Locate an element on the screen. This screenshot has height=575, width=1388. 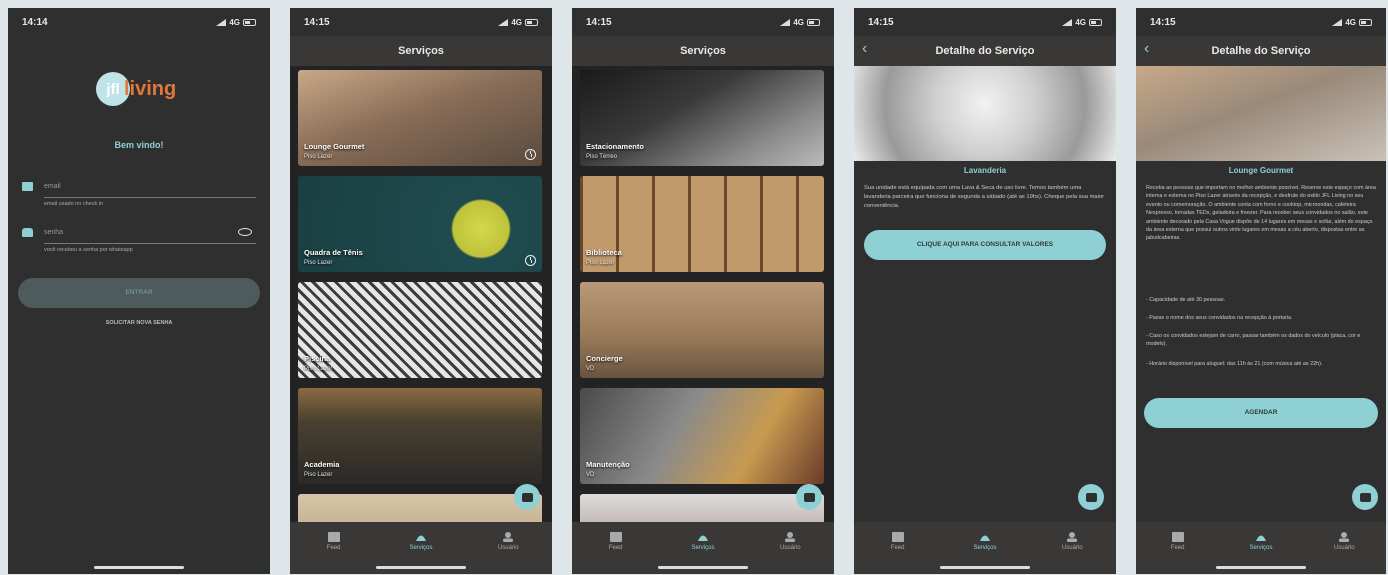
service-card-concierge: Concierge VD is located at coordinates (702, 330).